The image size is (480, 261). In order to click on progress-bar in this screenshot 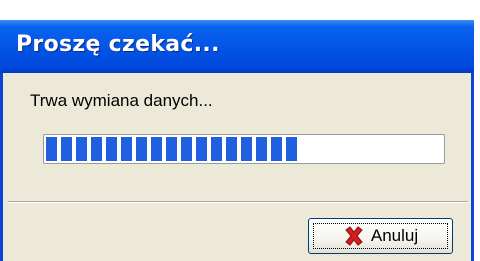, I will do `click(244, 149)`.